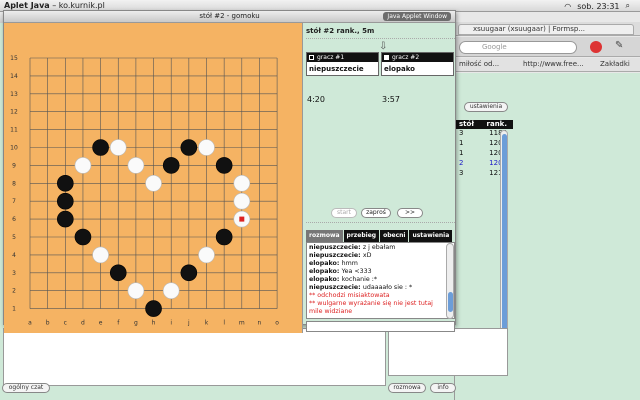 This screenshot has height=400, width=640. I want to click on rank-table-header: stół rank., so click(484, 124).